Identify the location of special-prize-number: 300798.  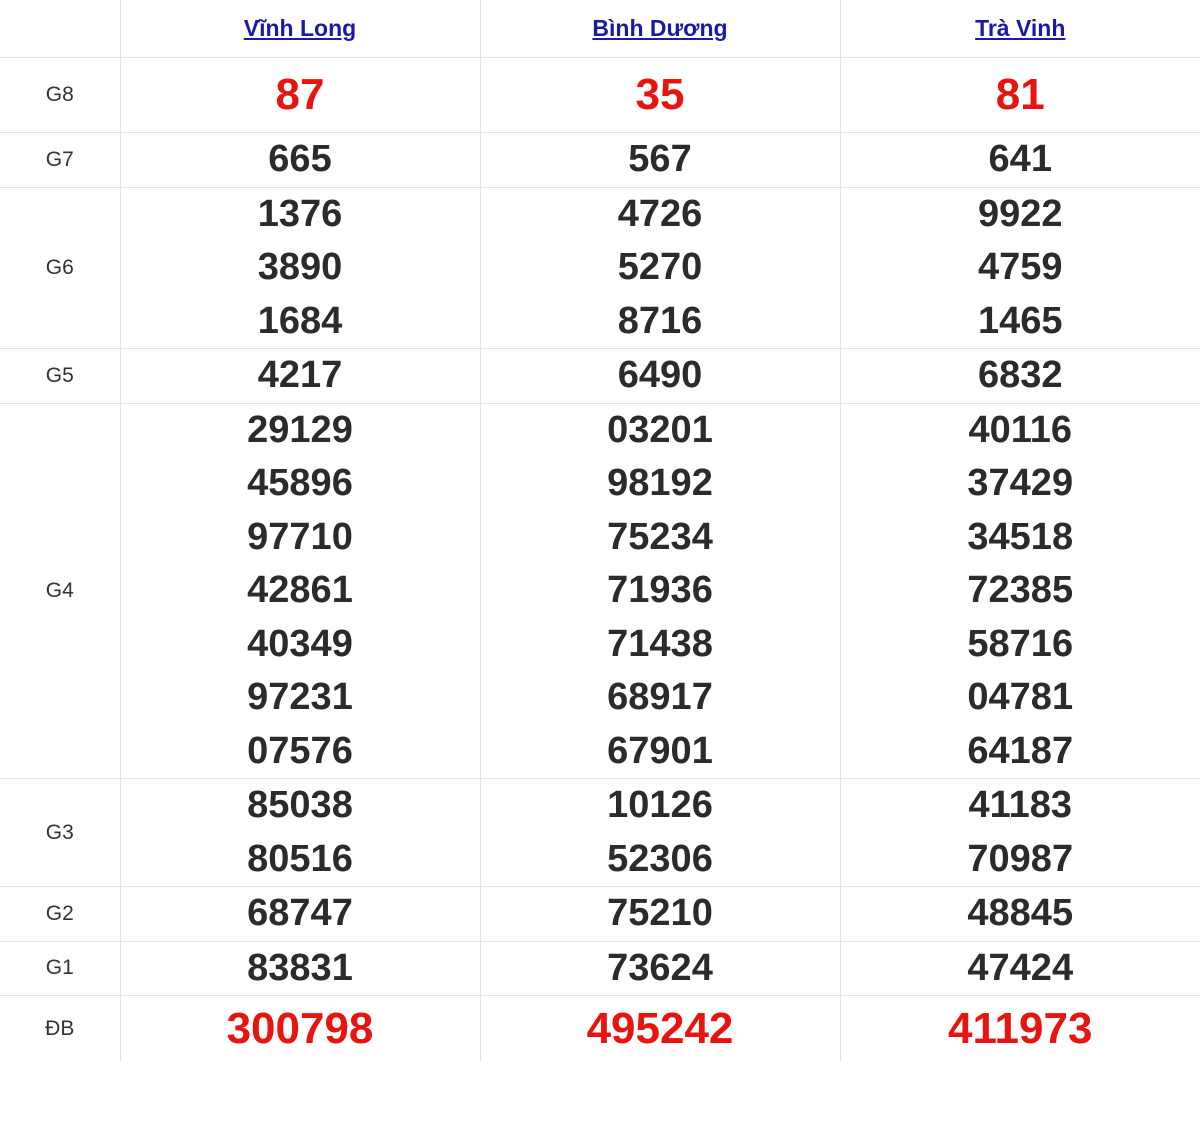
(300, 1029).